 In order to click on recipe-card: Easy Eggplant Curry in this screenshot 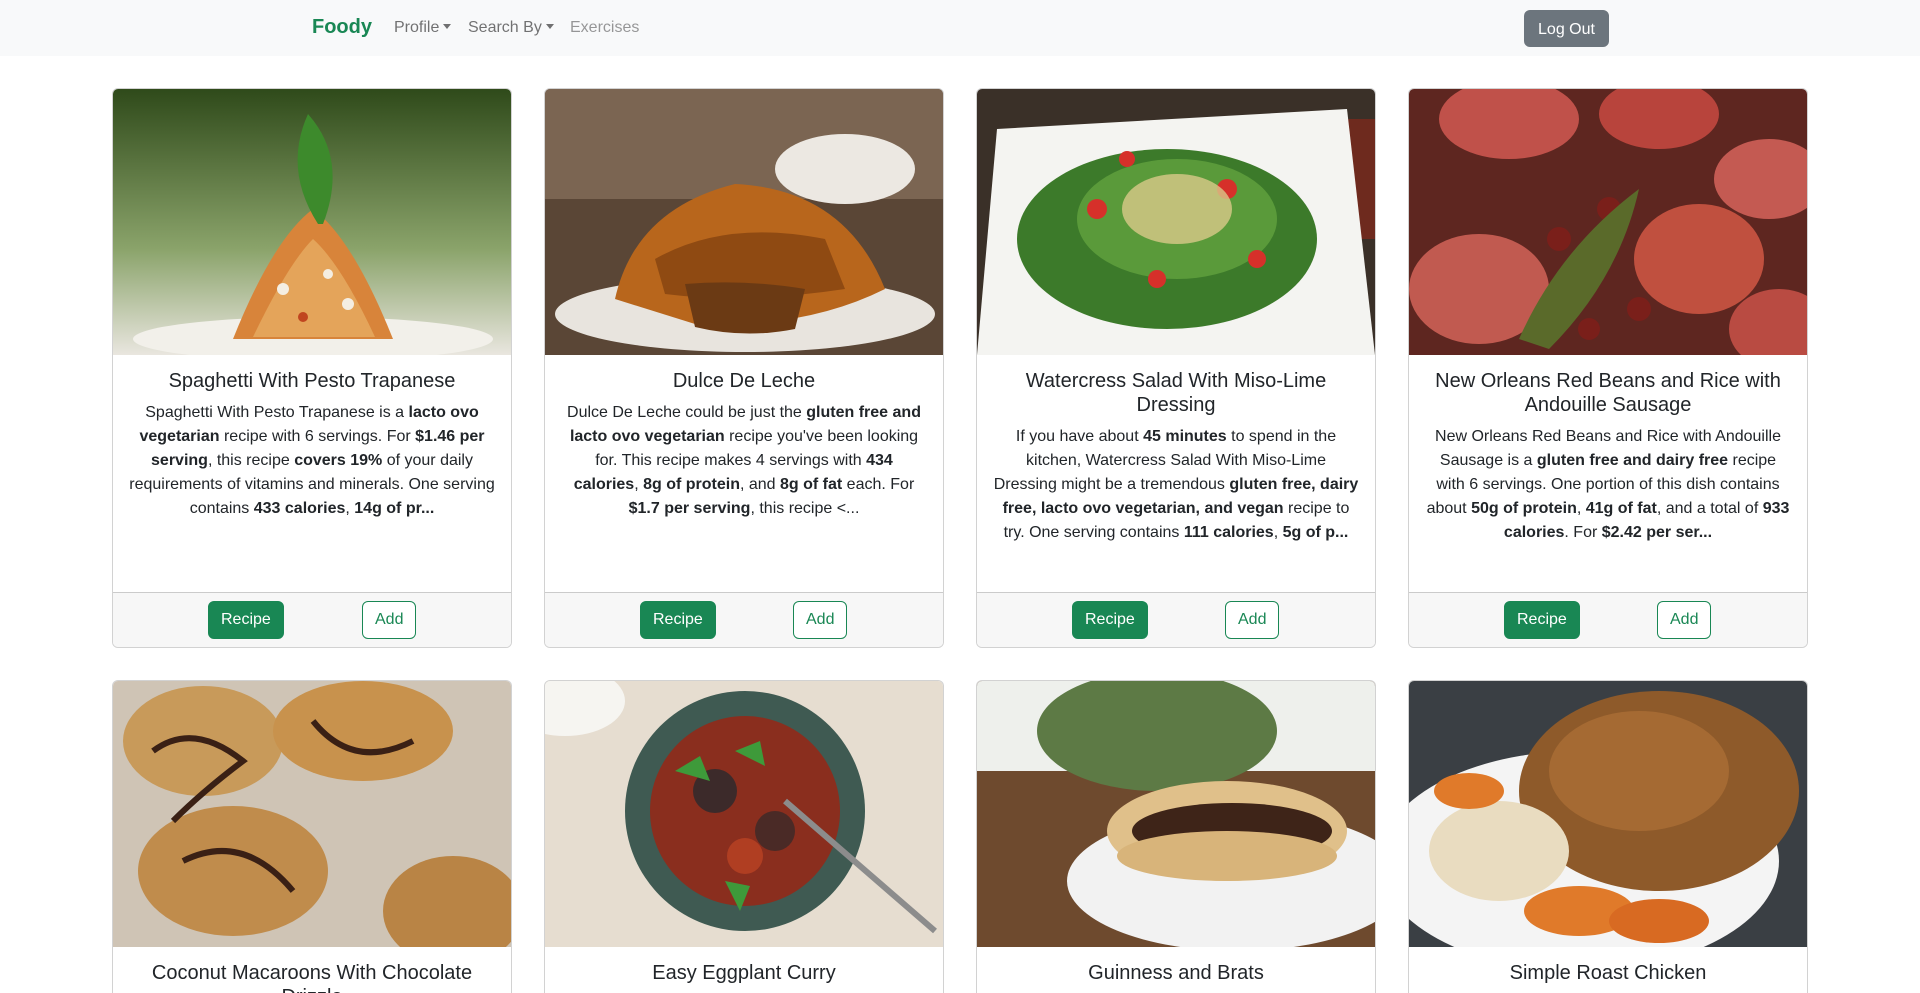, I will do `click(744, 836)`.